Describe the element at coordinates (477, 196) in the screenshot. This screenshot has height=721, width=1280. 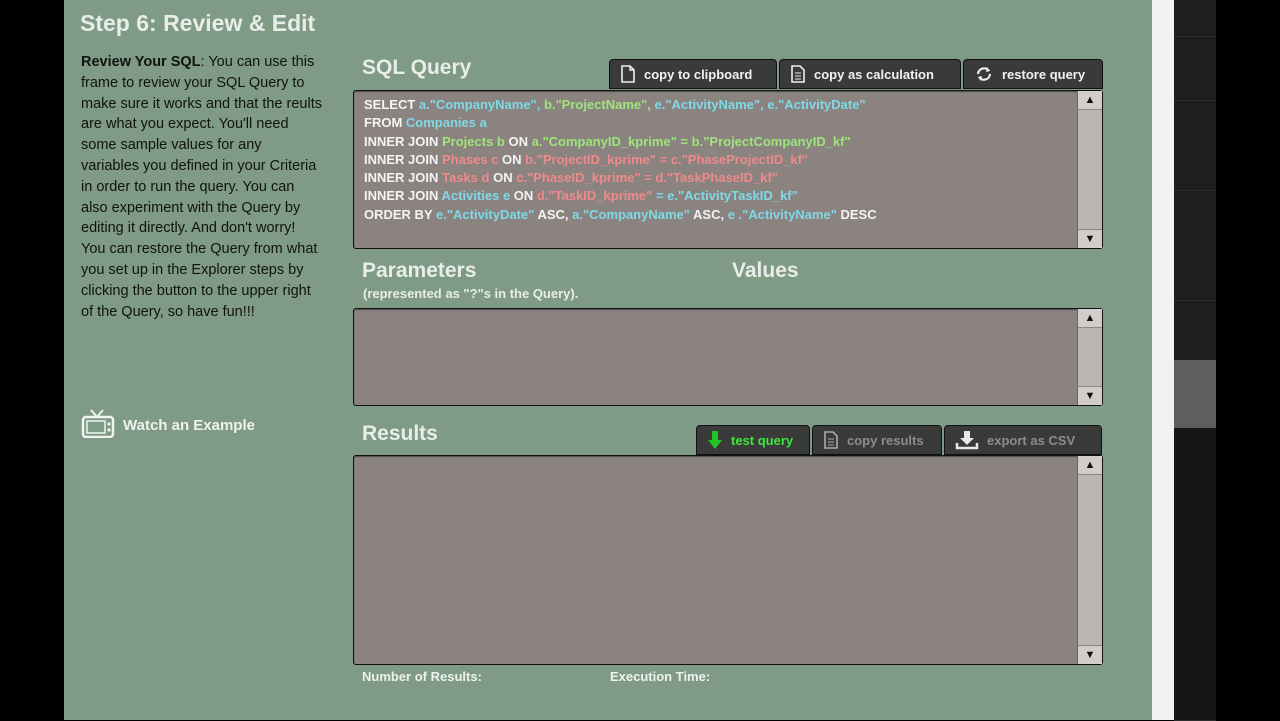
I see `sql-token: Activities e` at that location.